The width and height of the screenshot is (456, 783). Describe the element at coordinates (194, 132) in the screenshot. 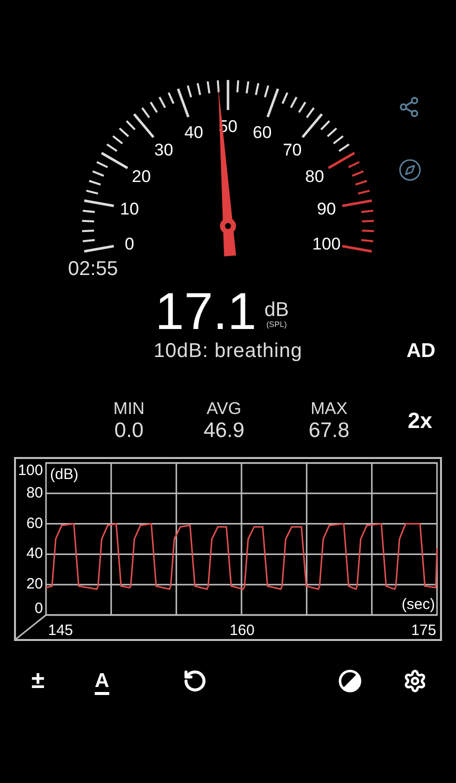

I see `scale-label: 40` at that location.